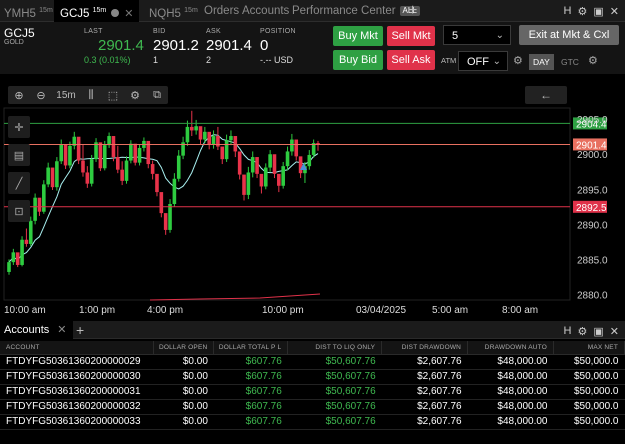  What do you see at coordinates (449, 60) in the screenshot?
I see `atm-label: ATM` at bounding box center [449, 60].